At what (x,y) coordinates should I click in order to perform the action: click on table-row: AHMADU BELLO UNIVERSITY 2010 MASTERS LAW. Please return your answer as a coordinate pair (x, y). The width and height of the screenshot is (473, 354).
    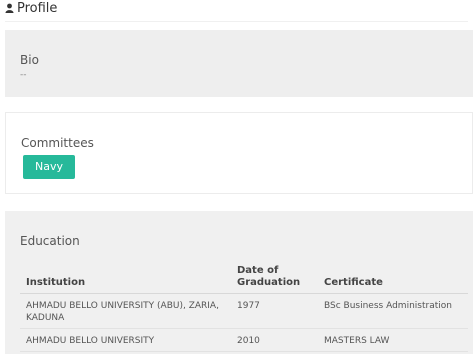
    Looking at the image, I should click on (244, 340).